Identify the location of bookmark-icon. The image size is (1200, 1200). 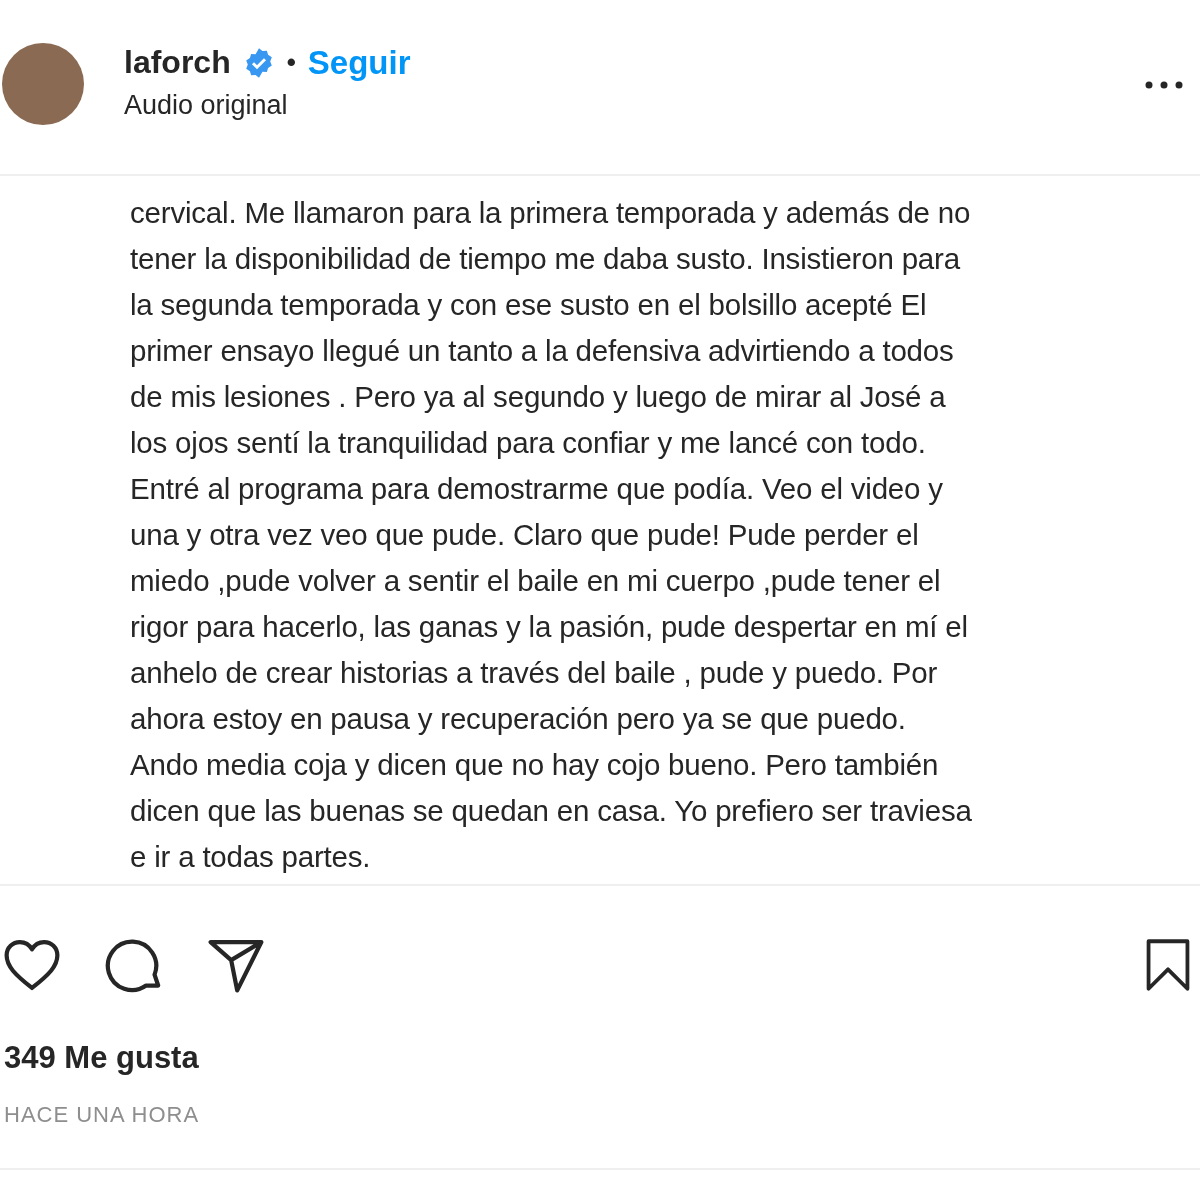
(1168, 965).